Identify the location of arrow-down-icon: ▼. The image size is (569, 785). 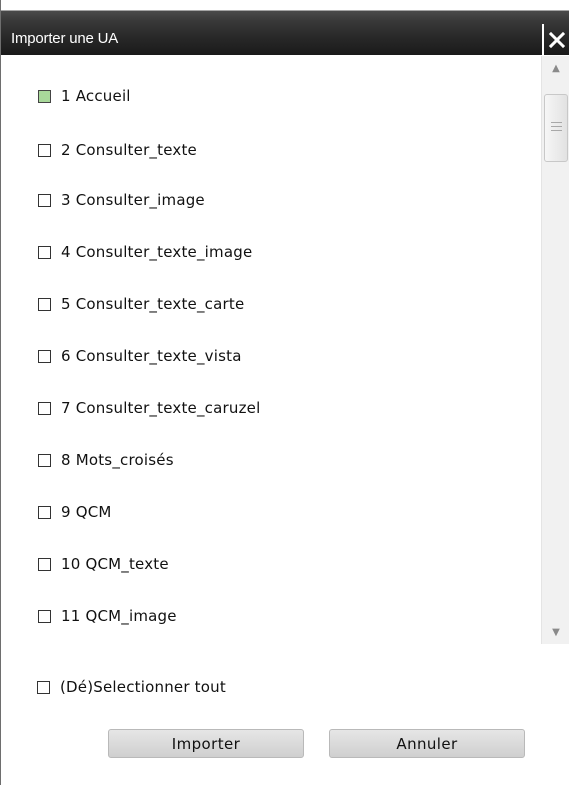
(556, 632).